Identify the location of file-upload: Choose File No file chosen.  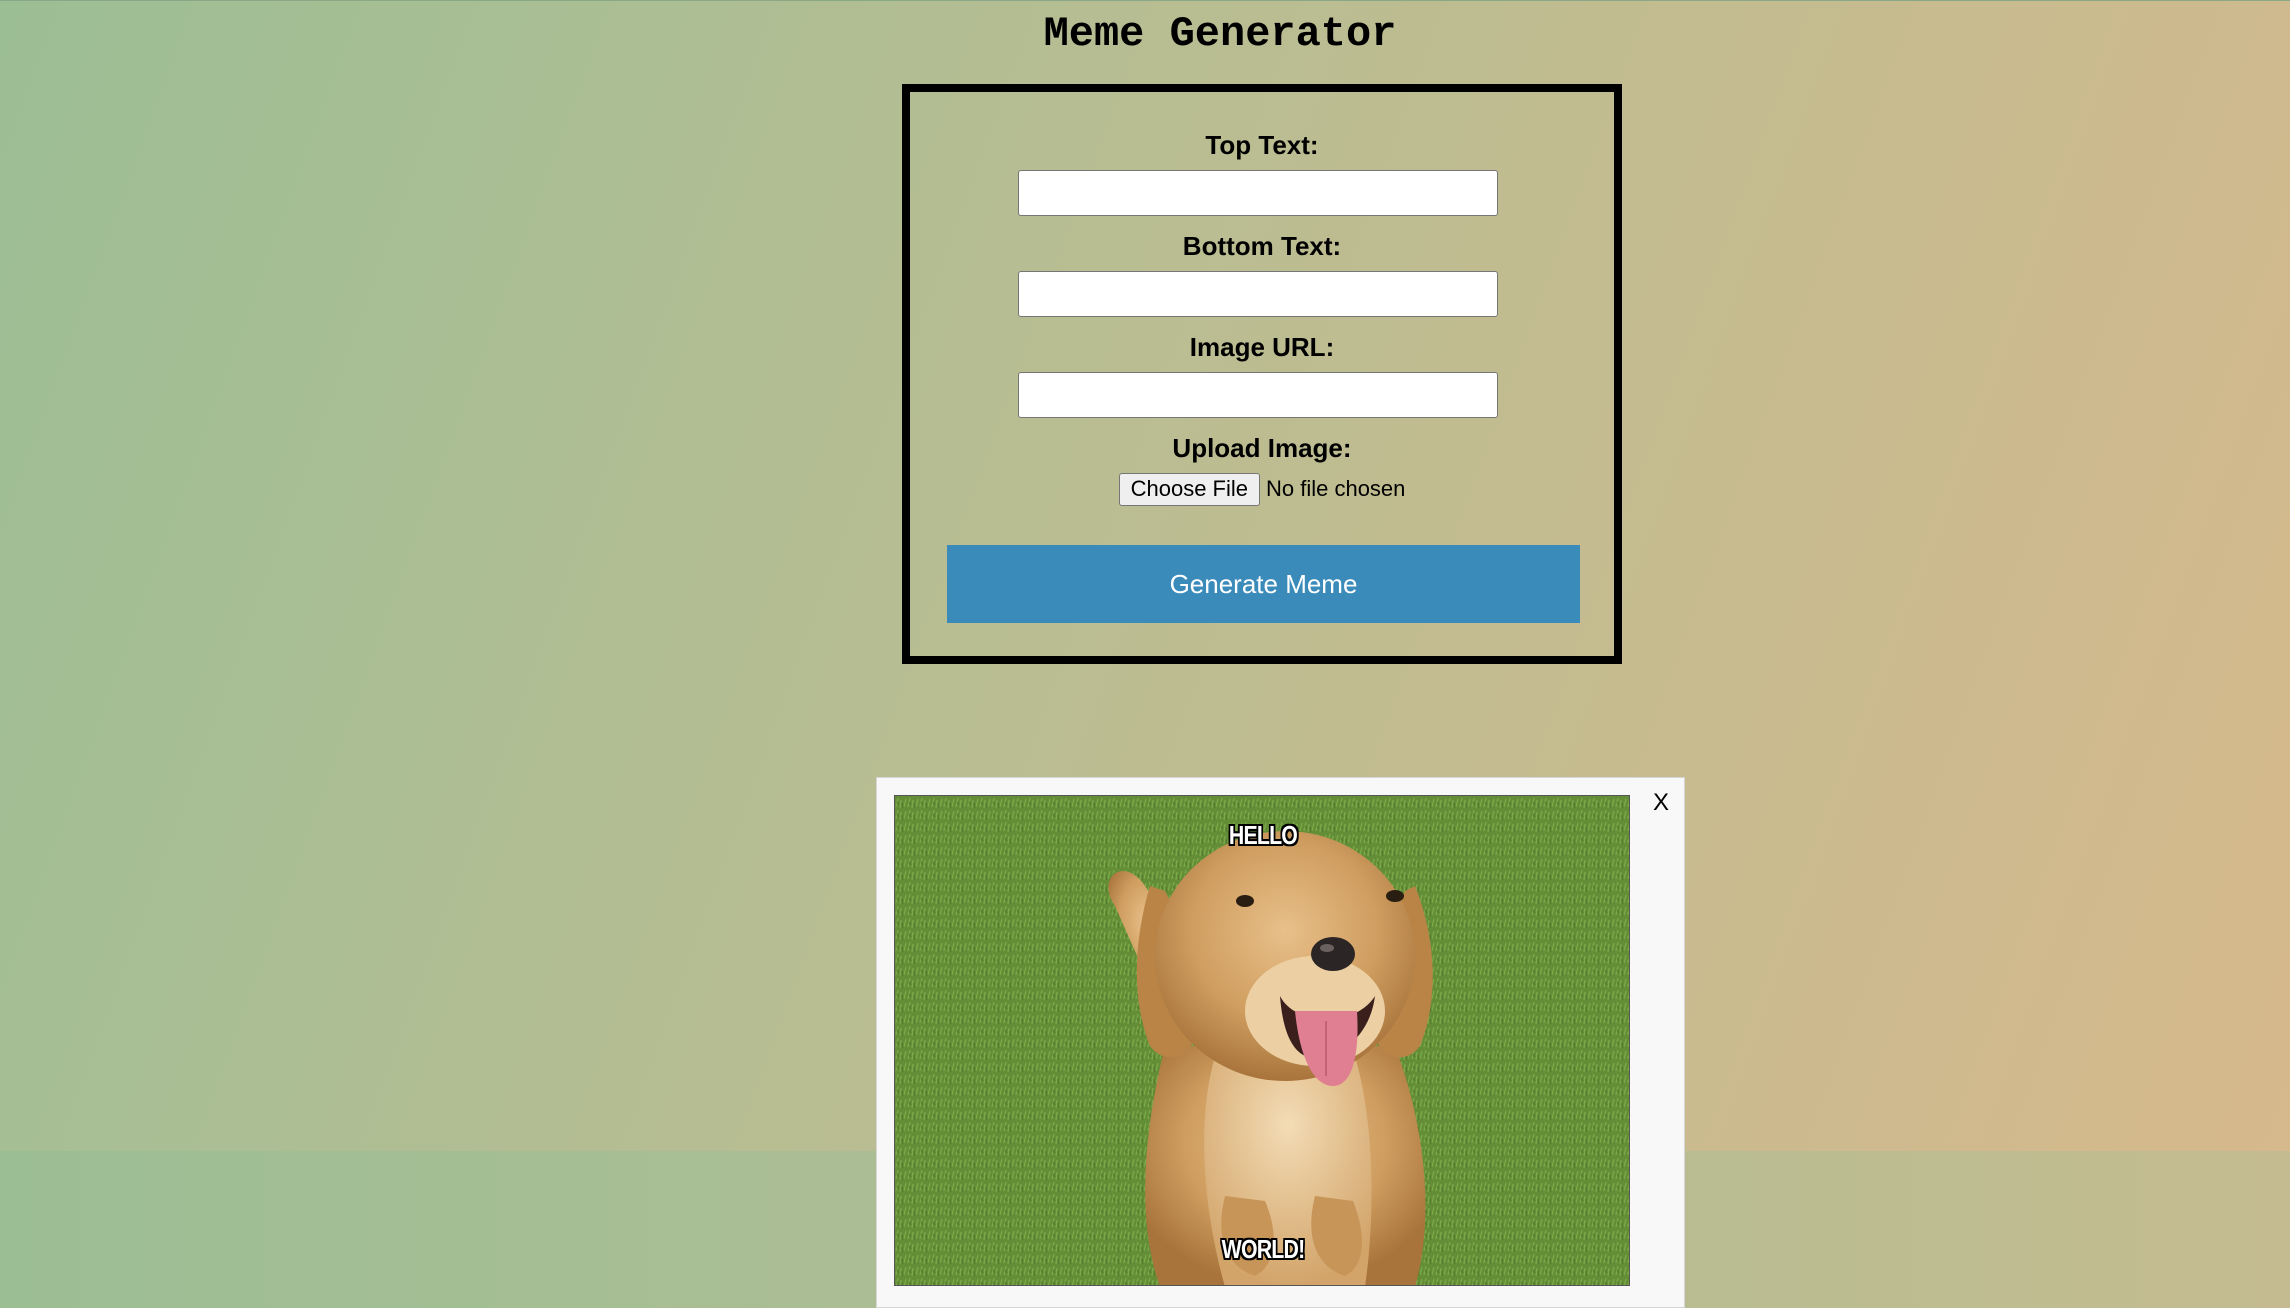
(1262, 489).